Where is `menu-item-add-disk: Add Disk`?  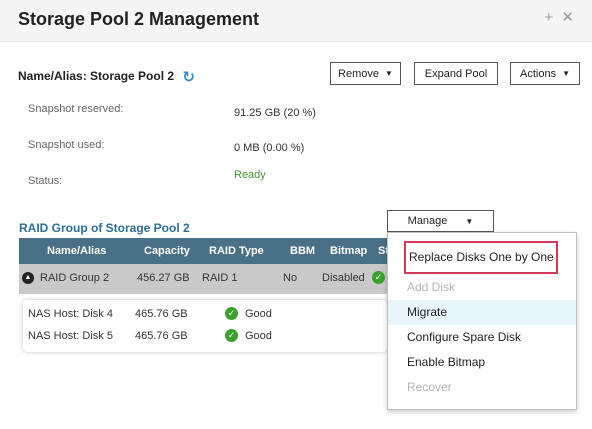
menu-item-add-disk: Add Disk is located at coordinates (431, 287).